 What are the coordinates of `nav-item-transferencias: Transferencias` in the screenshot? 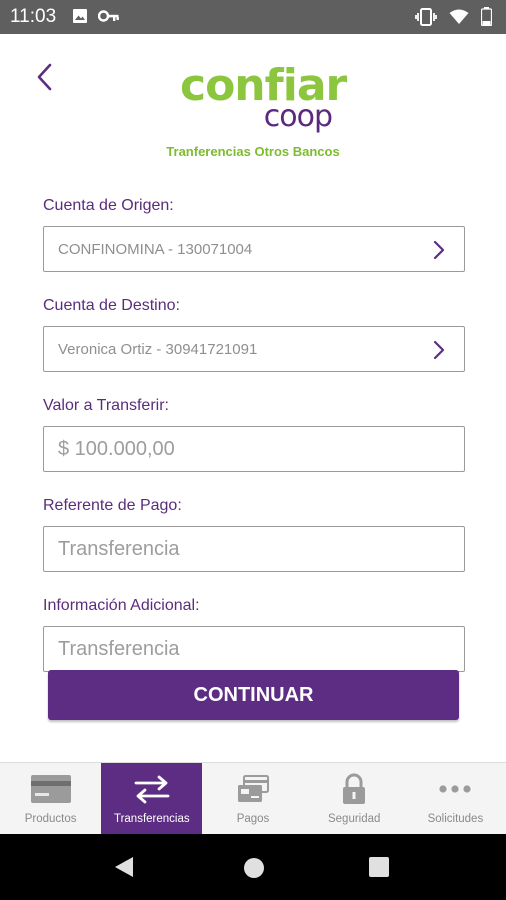 It's located at (152, 798).